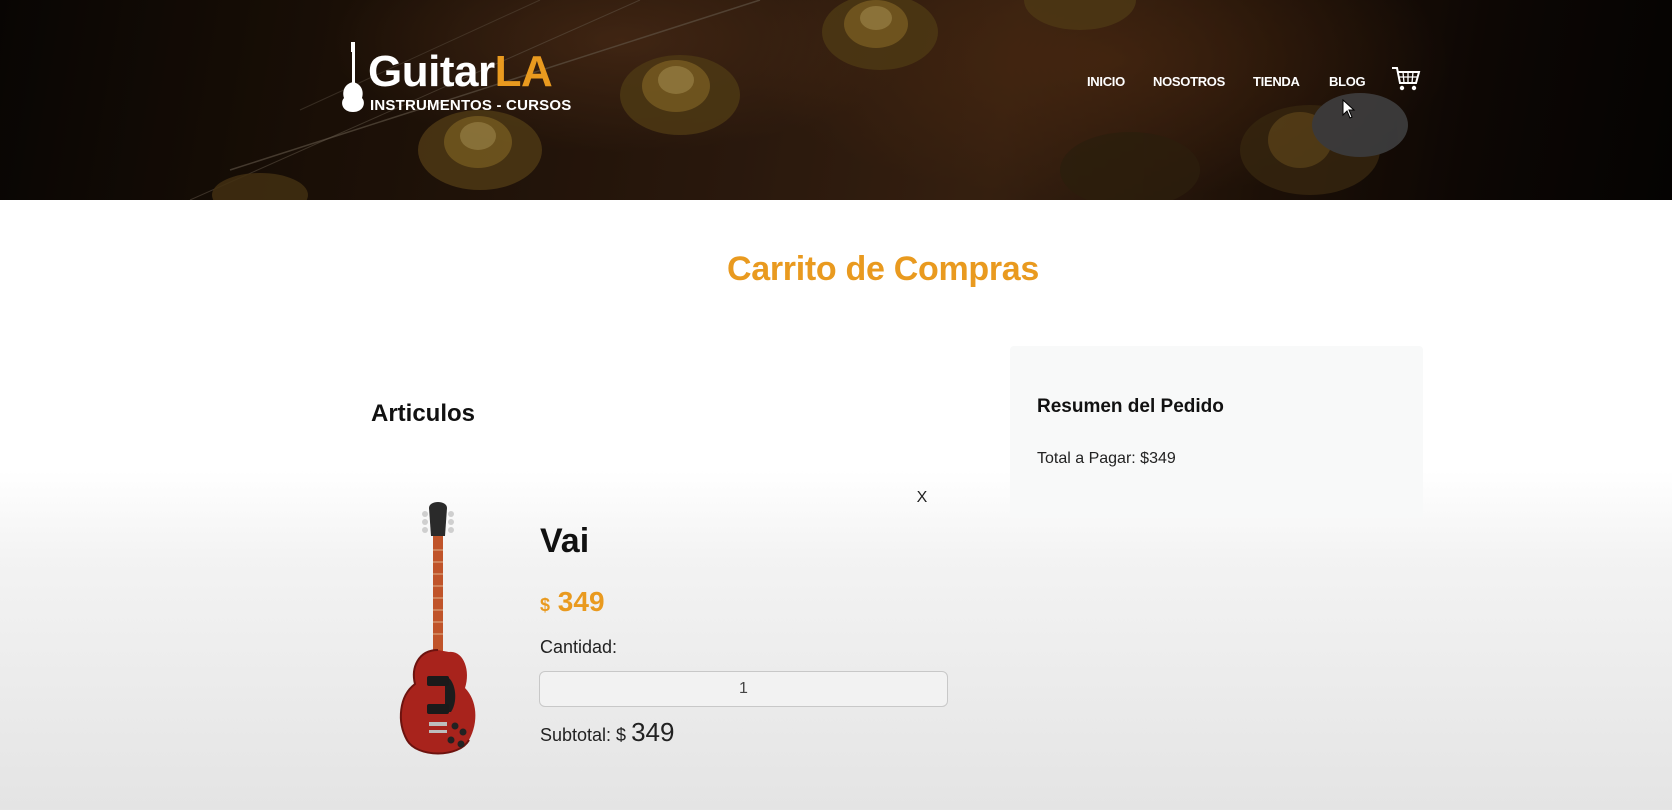 Image resolution: width=1672 pixels, height=810 pixels. What do you see at coordinates (1189, 81) in the screenshot?
I see `nav-nosotros: NOSOTROS` at bounding box center [1189, 81].